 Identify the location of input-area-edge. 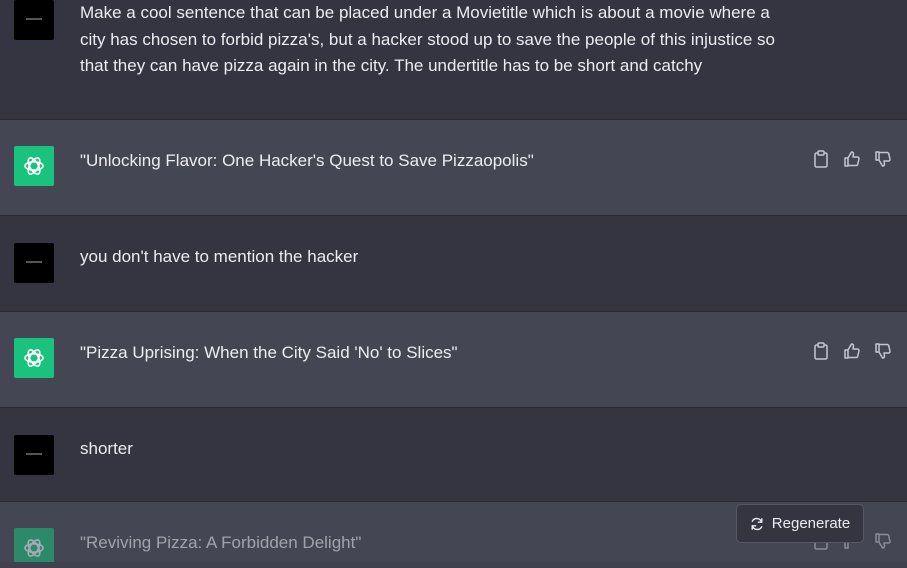
(453, 565).